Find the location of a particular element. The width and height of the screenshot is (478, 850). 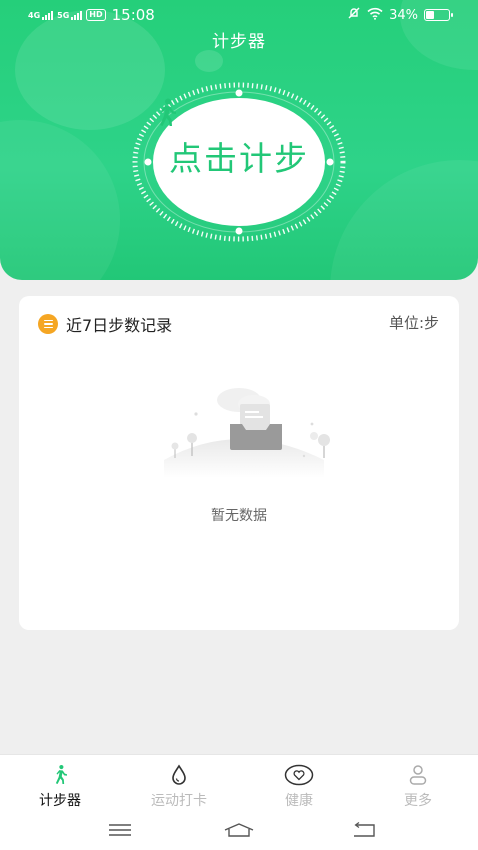

empty-state-text: 暂无数据 is located at coordinates (239, 516).